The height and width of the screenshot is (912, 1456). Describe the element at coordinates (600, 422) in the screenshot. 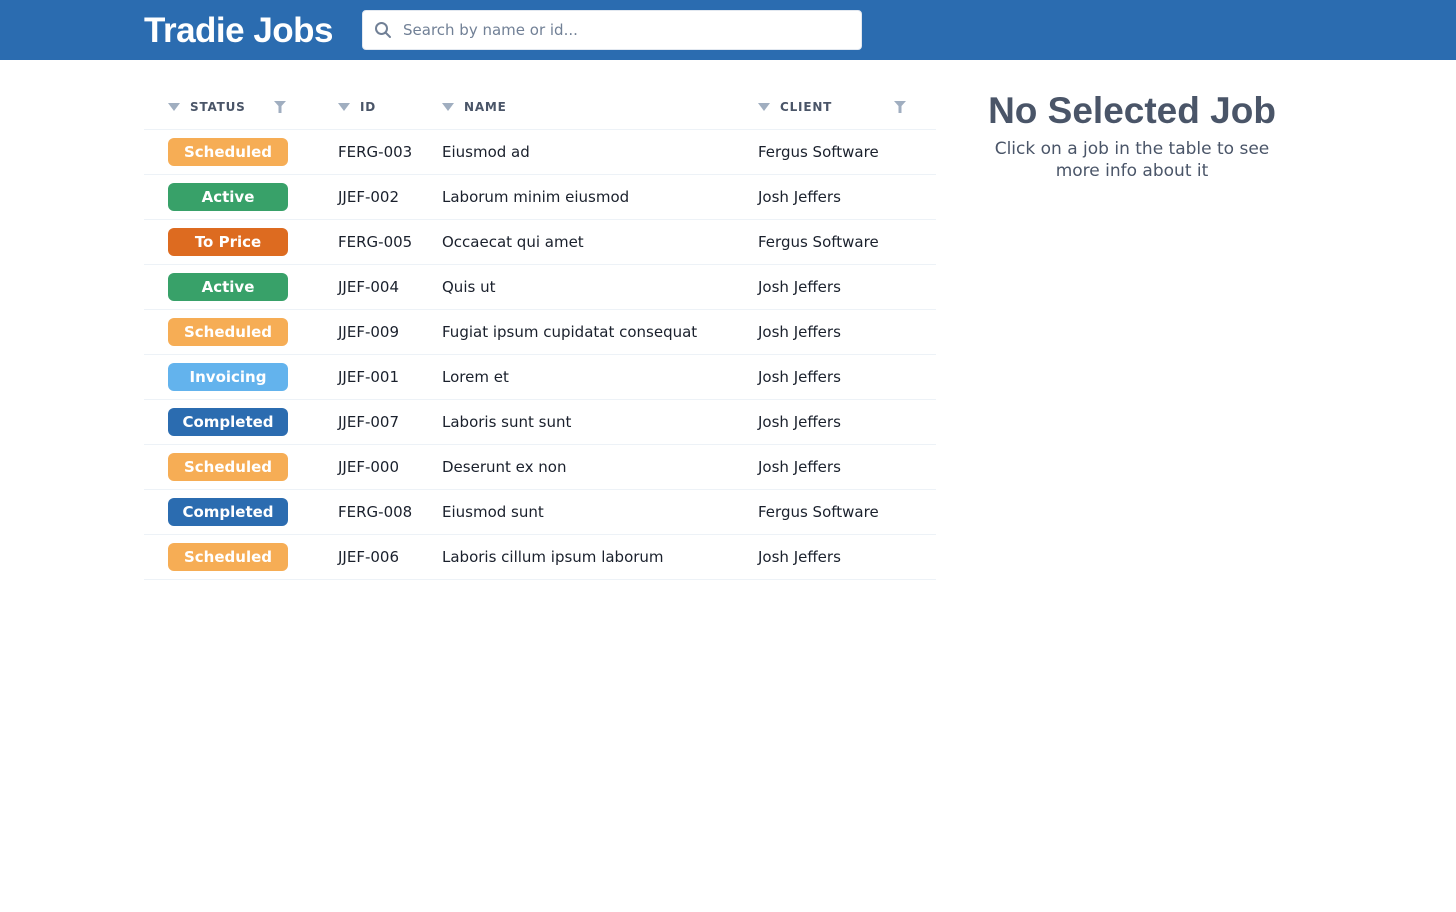

I see `cell-name: Laboris sunt sunt` at that location.